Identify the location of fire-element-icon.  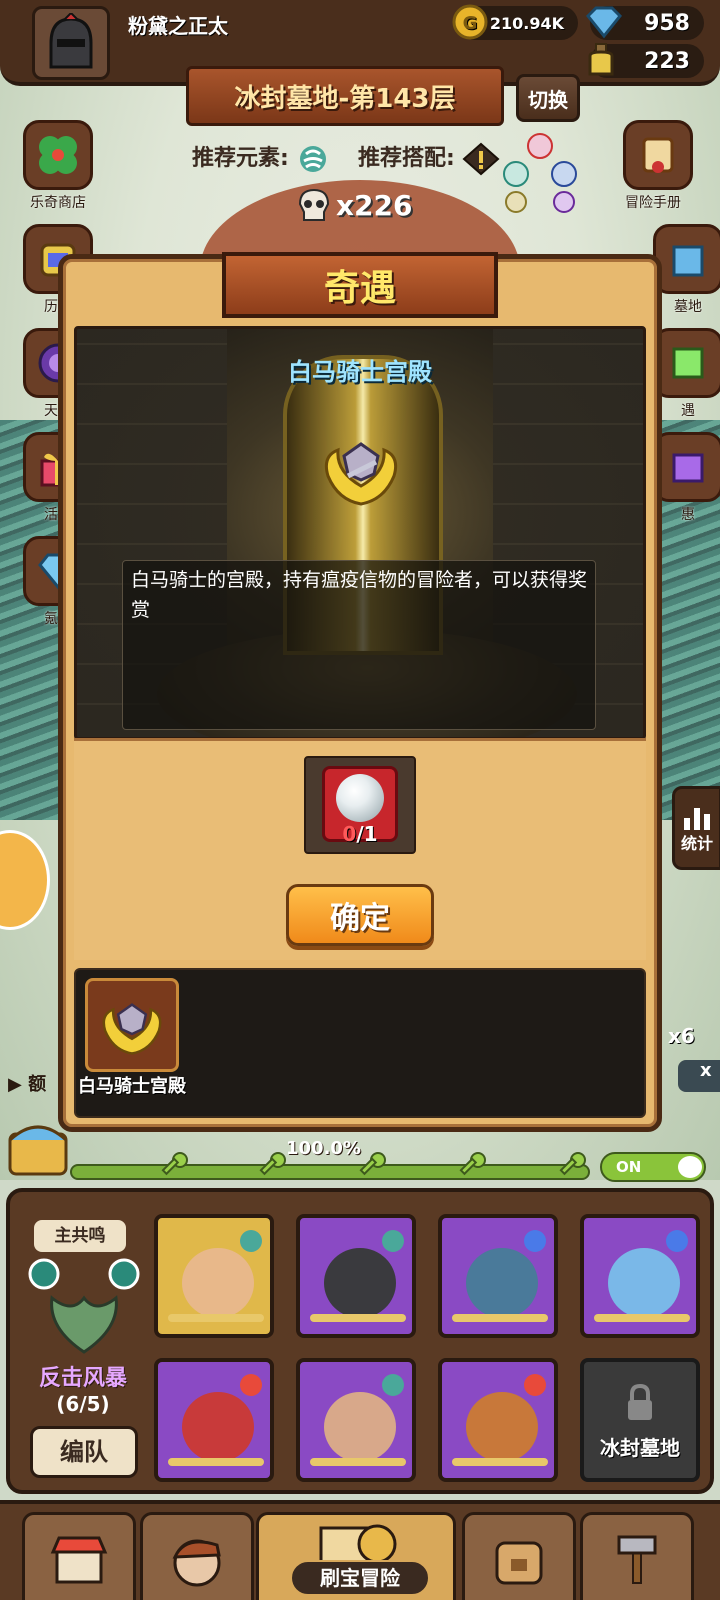
(535, 1385).